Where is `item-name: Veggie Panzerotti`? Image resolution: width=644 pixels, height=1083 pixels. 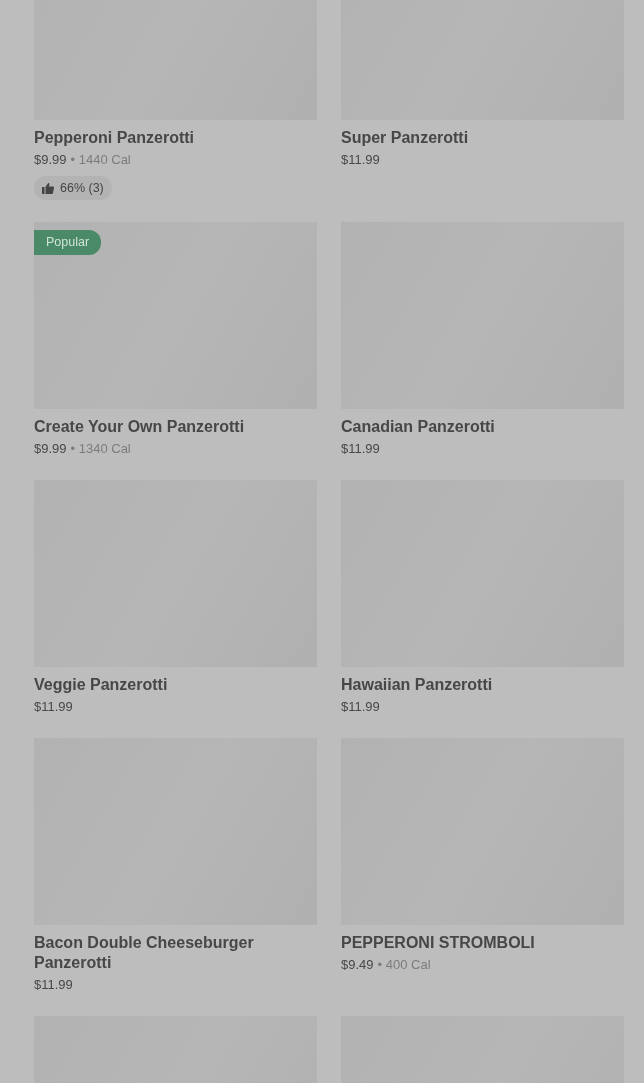
item-name: Veggie Panzerotti is located at coordinates (175, 685).